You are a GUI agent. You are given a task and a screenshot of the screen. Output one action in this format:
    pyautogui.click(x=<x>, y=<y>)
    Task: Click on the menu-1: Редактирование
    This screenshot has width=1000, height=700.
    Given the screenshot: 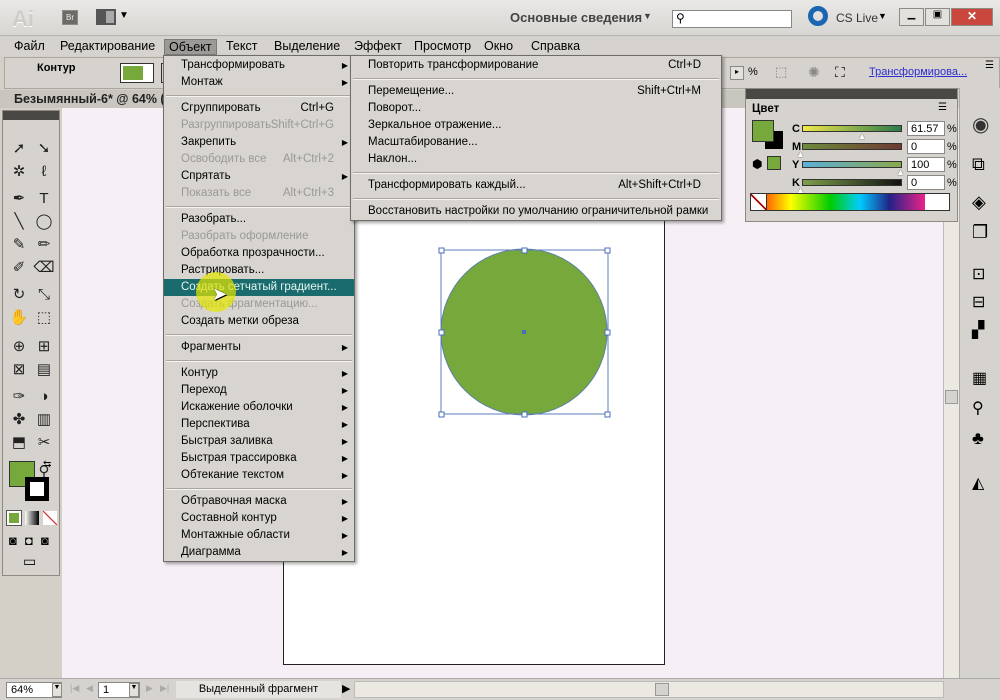 What is the action you would take?
    pyautogui.click(x=107, y=47)
    